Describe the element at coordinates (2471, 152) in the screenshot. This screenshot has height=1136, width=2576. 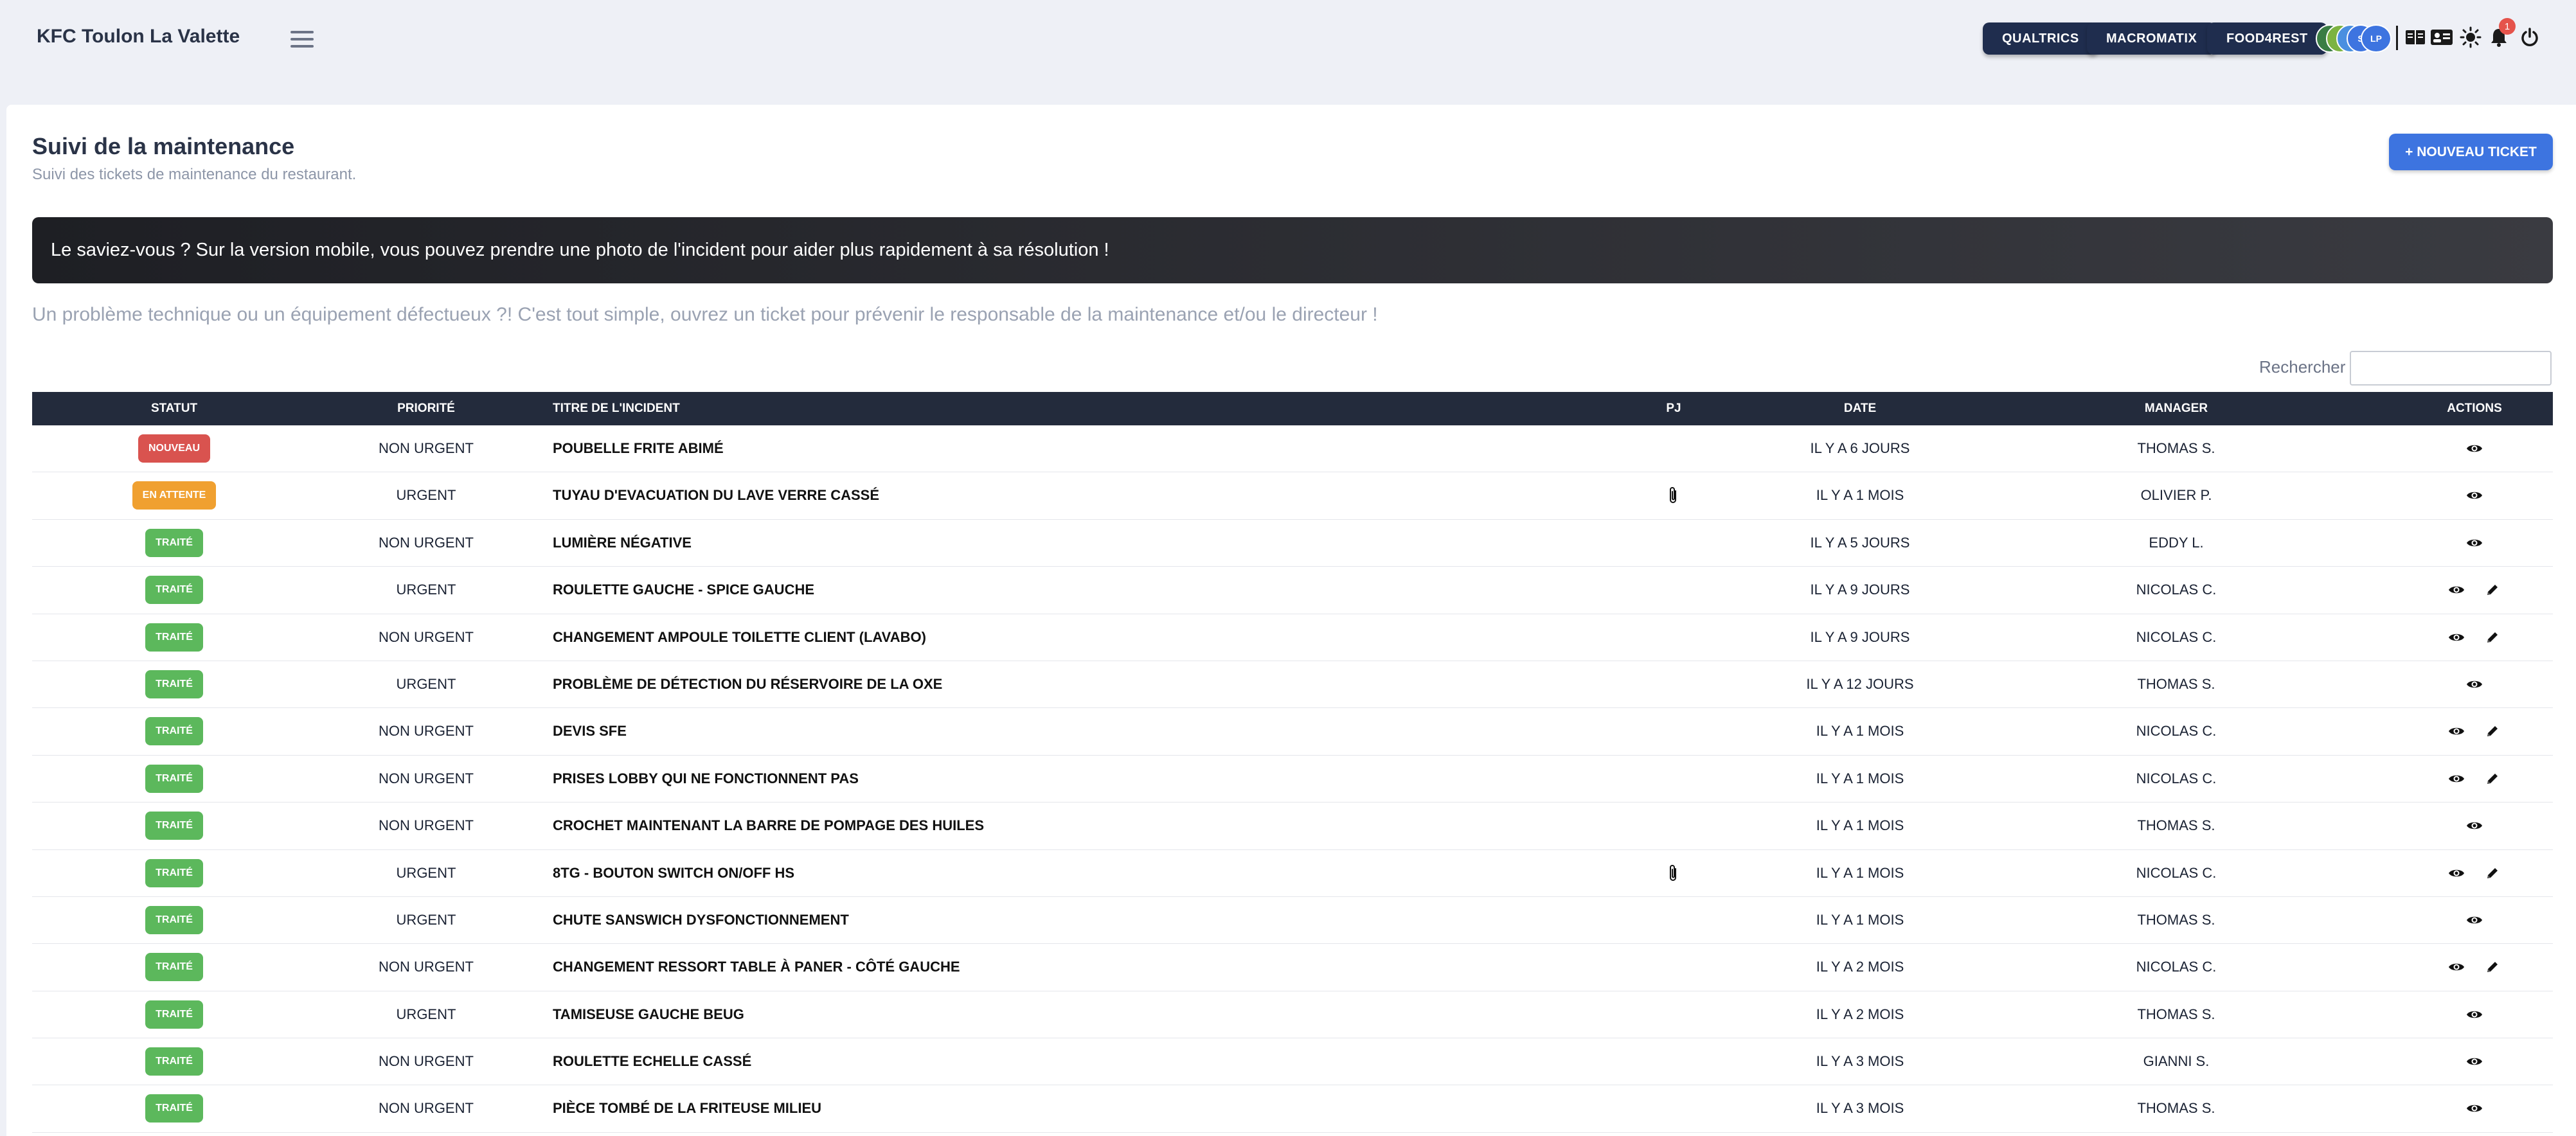
I see `new-ticket-button: + NOUVEAU TICKET` at that location.